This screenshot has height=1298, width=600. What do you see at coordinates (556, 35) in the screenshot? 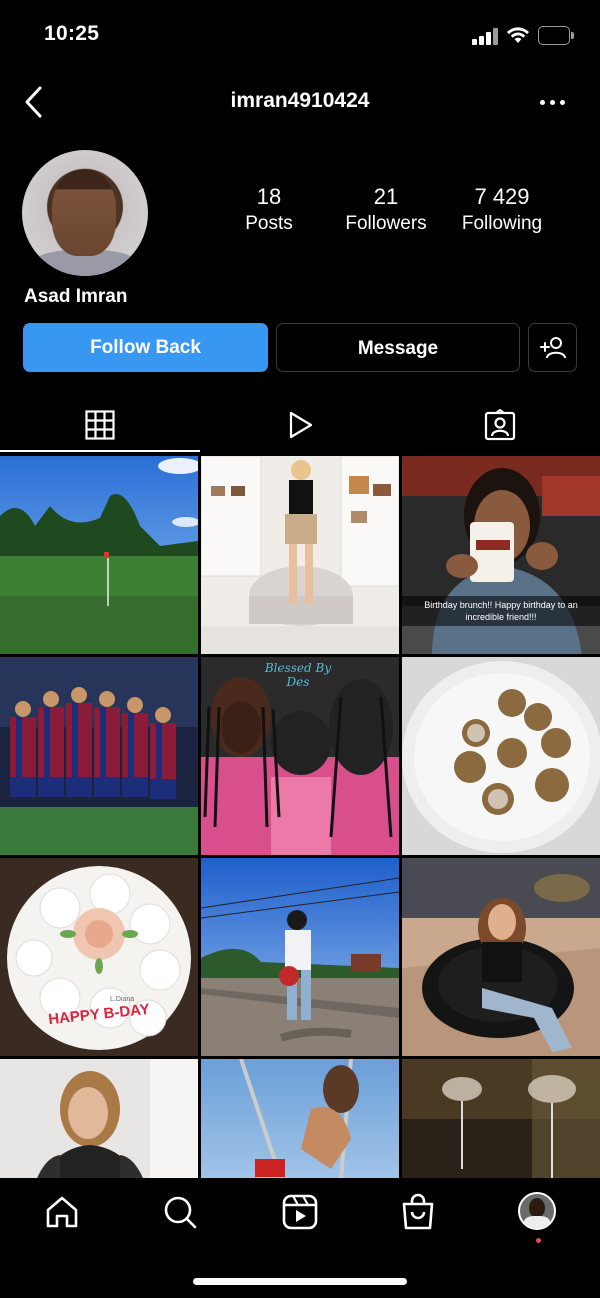
I see `battery-icon` at bounding box center [556, 35].